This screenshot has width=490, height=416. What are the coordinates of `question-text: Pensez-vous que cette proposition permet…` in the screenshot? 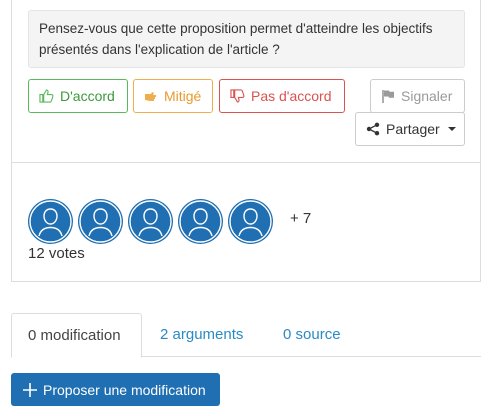 It's located at (236, 39).